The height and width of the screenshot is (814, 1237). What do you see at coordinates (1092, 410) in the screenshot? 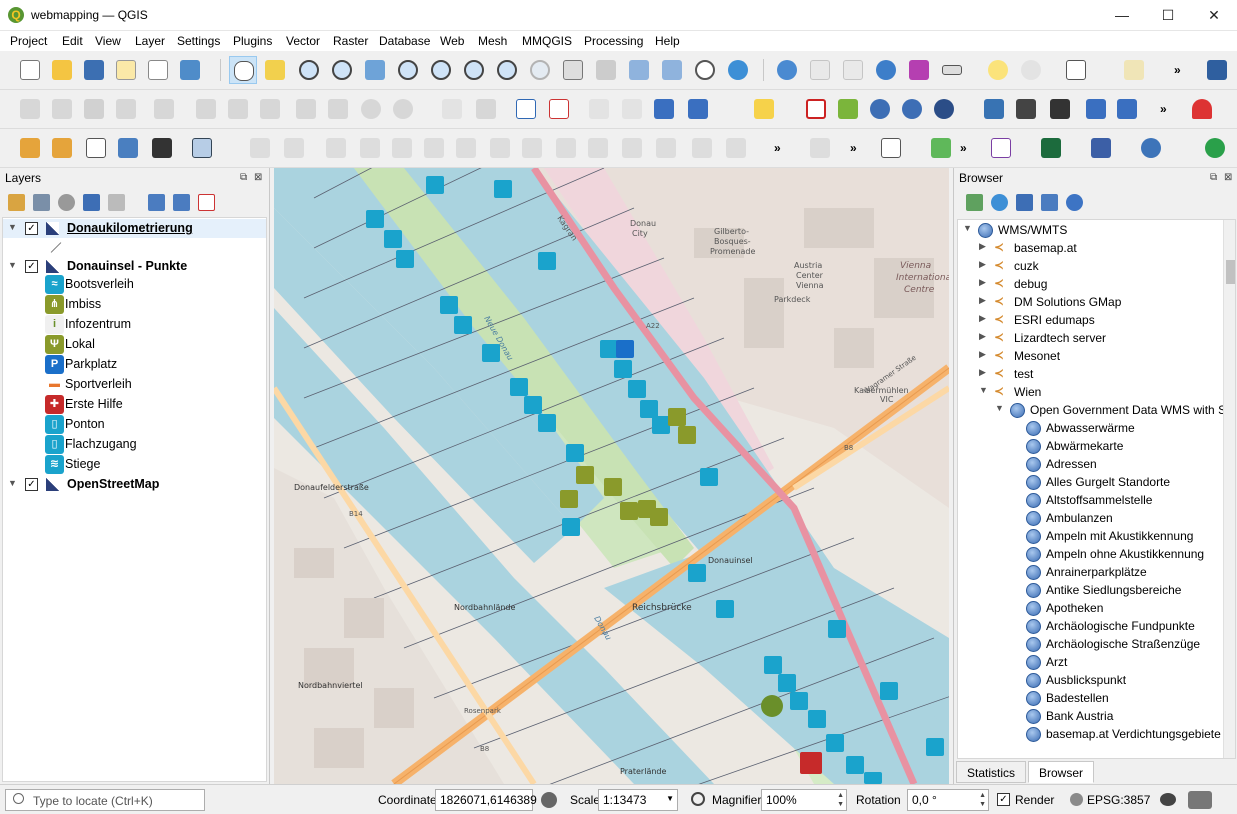
I see `browser-service-item: ▼ Open Government Data WMS with S` at bounding box center [1092, 410].